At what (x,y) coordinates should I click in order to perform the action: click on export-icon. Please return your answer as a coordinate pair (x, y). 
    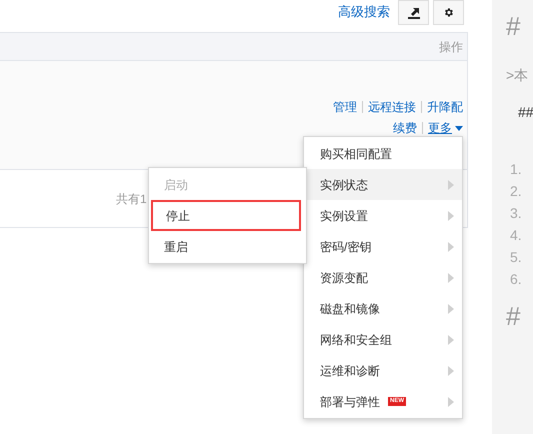
    Looking at the image, I should click on (414, 12).